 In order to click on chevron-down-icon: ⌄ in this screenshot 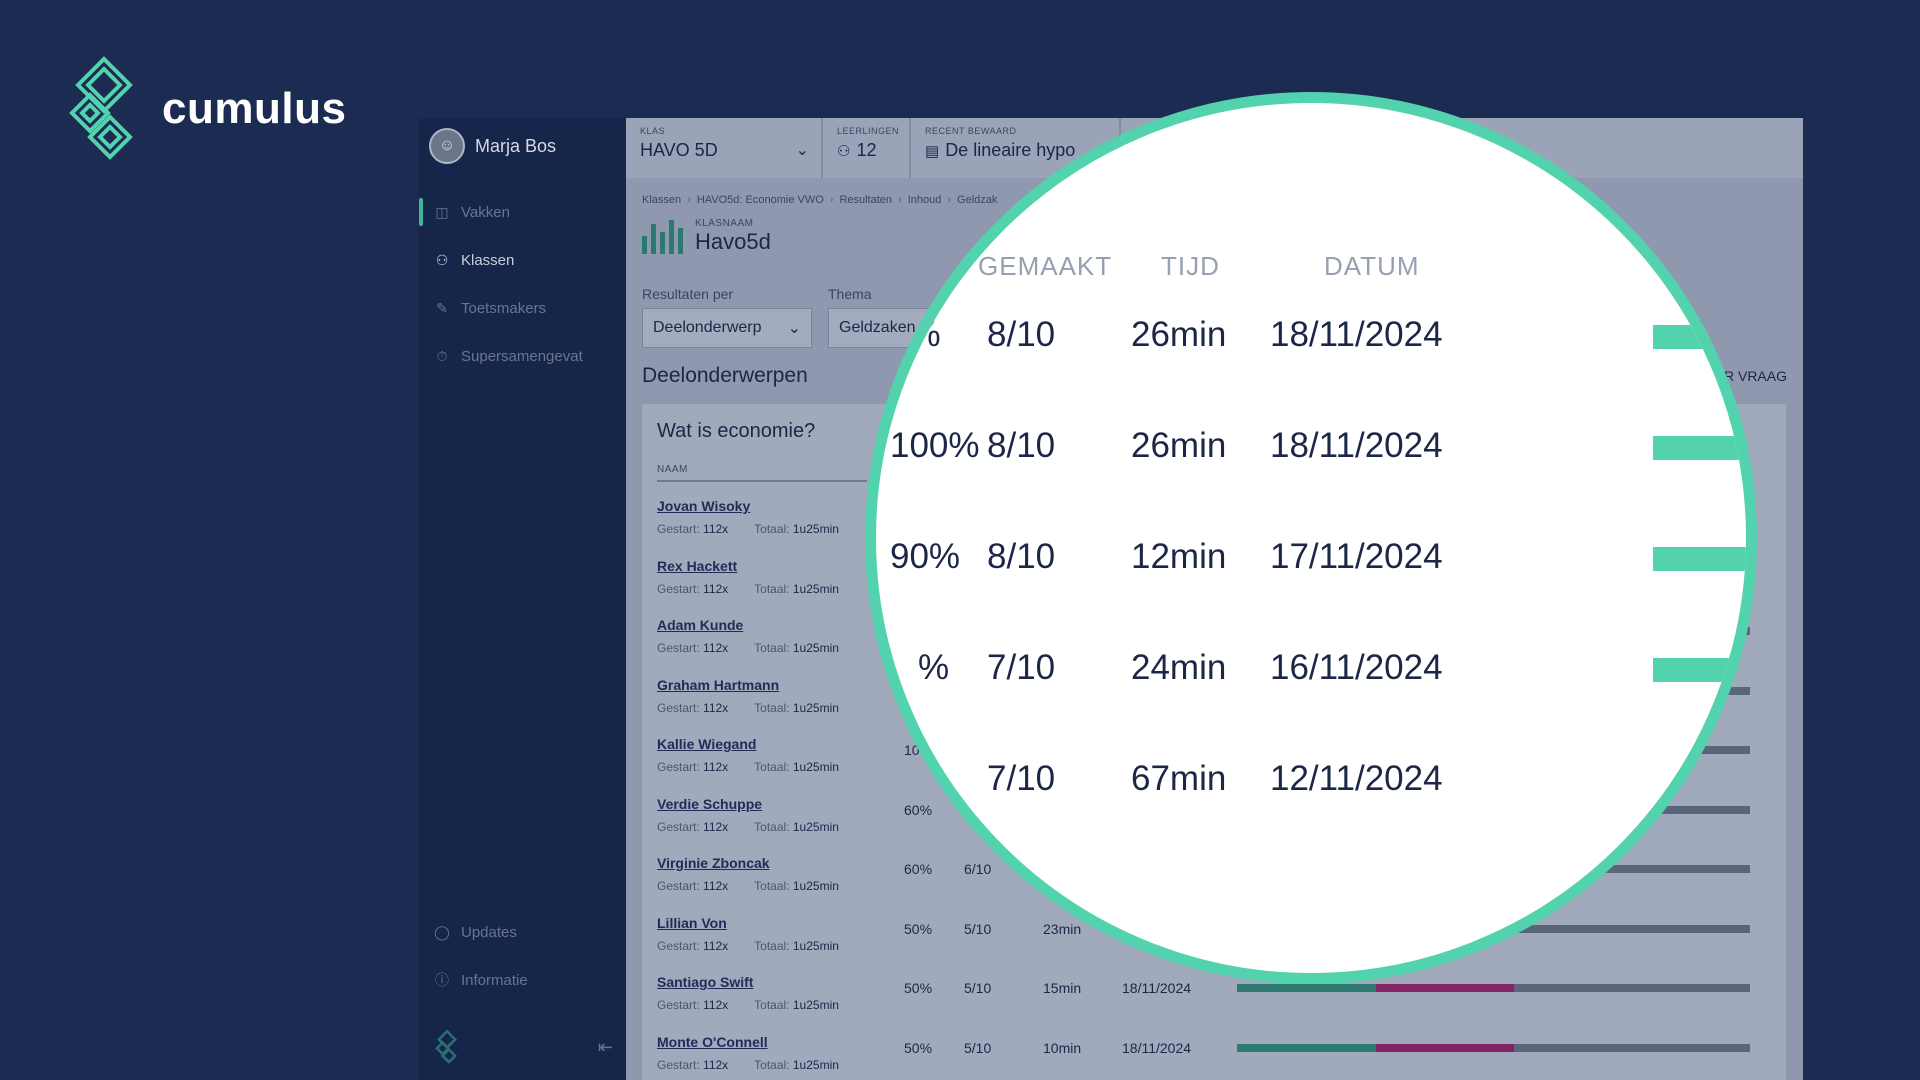, I will do `click(802, 150)`.